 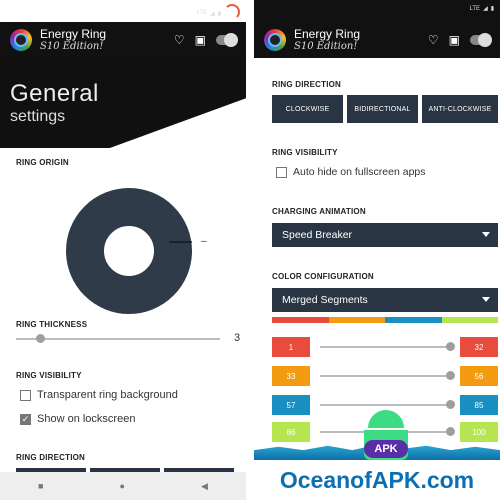 I want to click on home-button: ●, so click(x=122, y=486).